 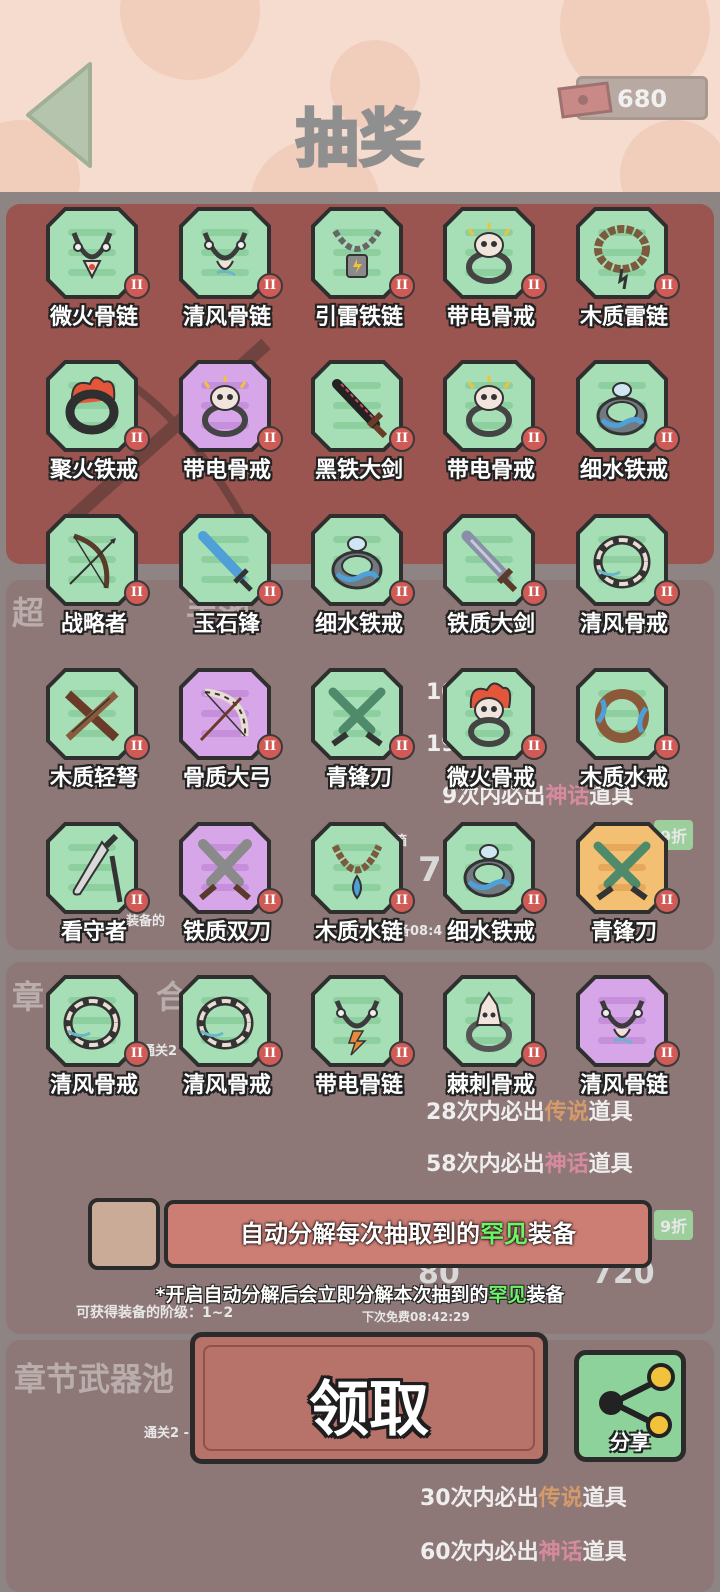 I want to click on pool4-line-2: 60次内必出神话道具, so click(x=523, y=1552).